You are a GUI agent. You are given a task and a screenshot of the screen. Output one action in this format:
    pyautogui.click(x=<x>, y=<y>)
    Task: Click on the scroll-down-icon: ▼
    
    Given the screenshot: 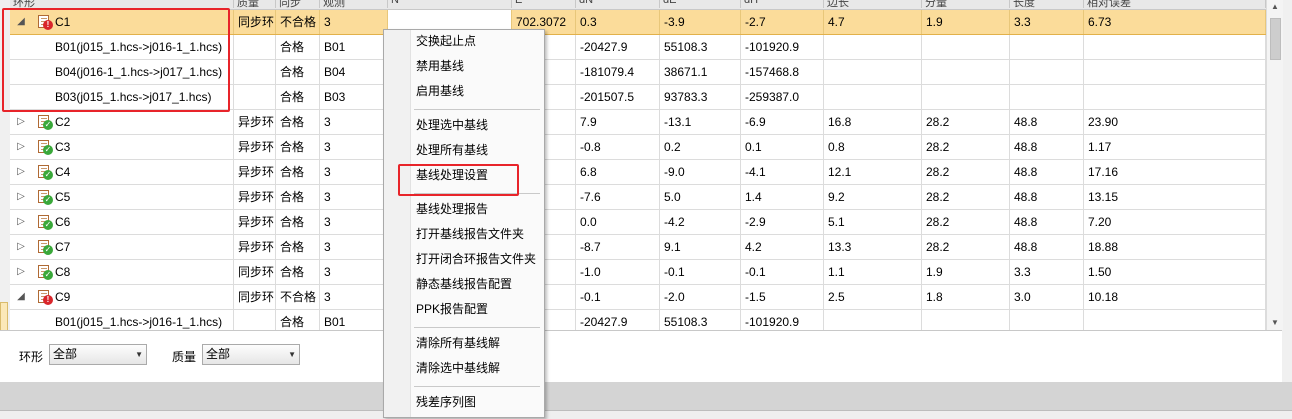 What is the action you would take?
    pyautogui.click(x=1275, y=323)
    